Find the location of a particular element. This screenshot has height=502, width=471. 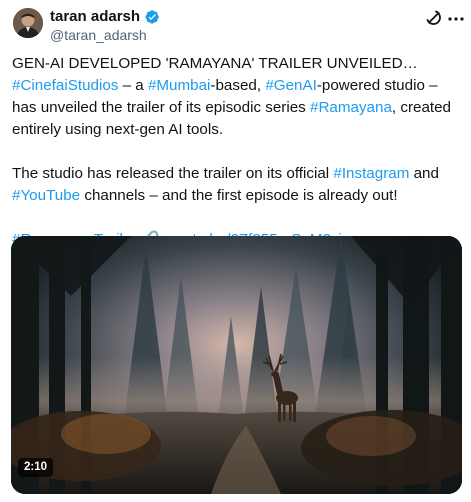

video-duration-badge: 2:10 is located at coordinates (36, 467).